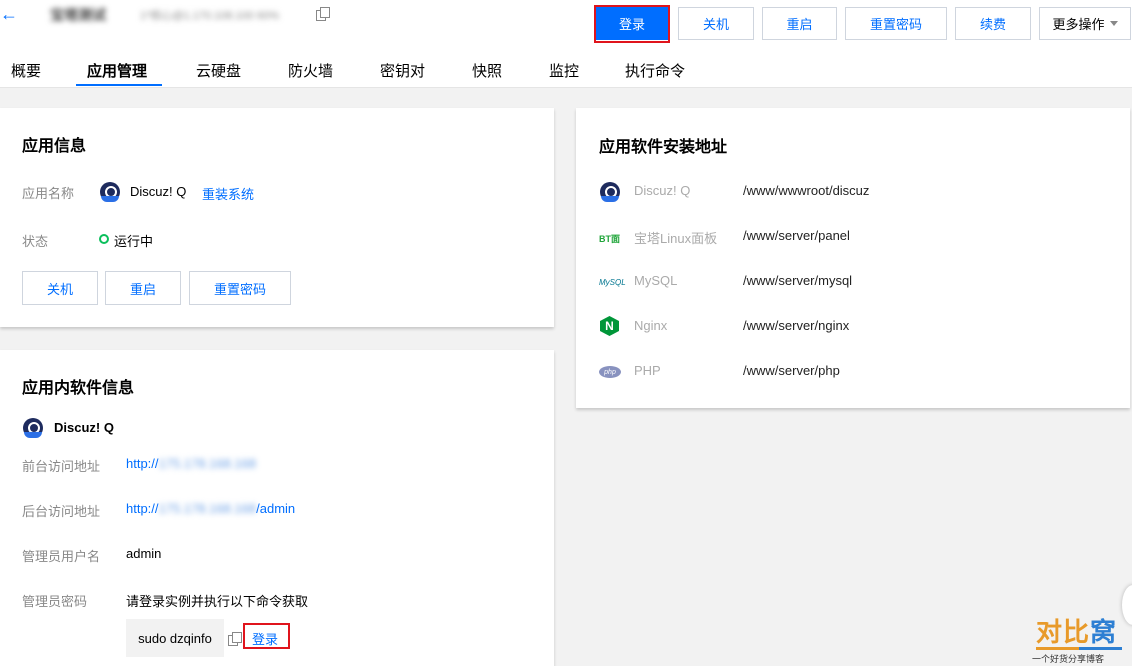 The height and width of the screenshot is (666, 1132). Describe the element at coordinates (142, 508) in the screenshot. I see `backend-url-prefix: http://` at that location.